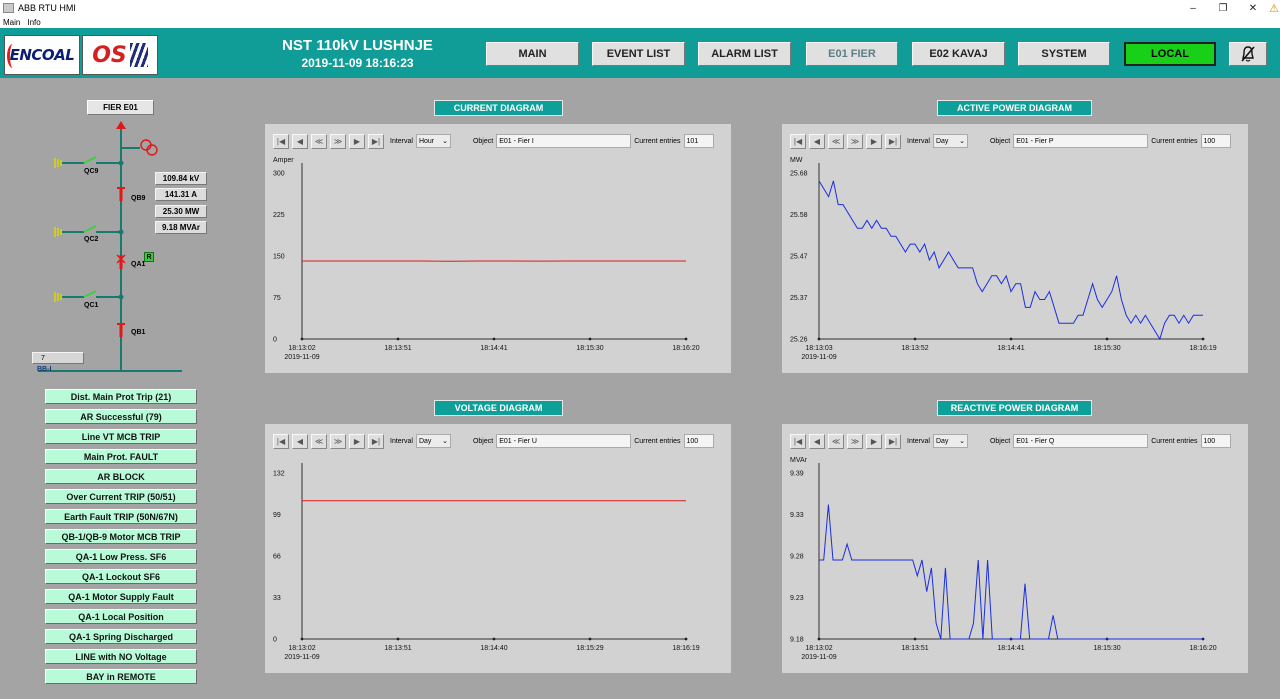 This screenshot has width=1280, height=699. I want to click on qc9-label: QC9, so click(91, 171).